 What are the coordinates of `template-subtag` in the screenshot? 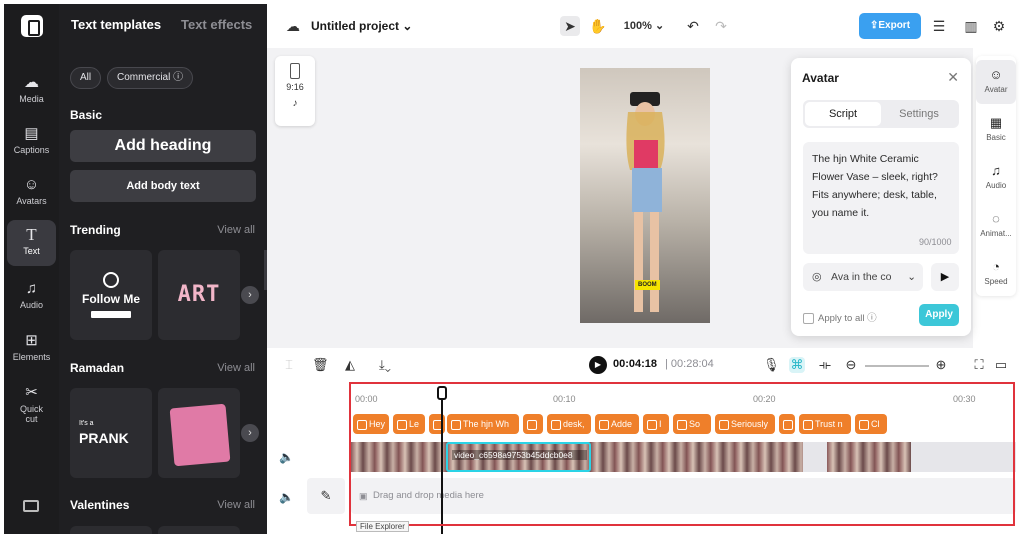 It's located at (111, 314).